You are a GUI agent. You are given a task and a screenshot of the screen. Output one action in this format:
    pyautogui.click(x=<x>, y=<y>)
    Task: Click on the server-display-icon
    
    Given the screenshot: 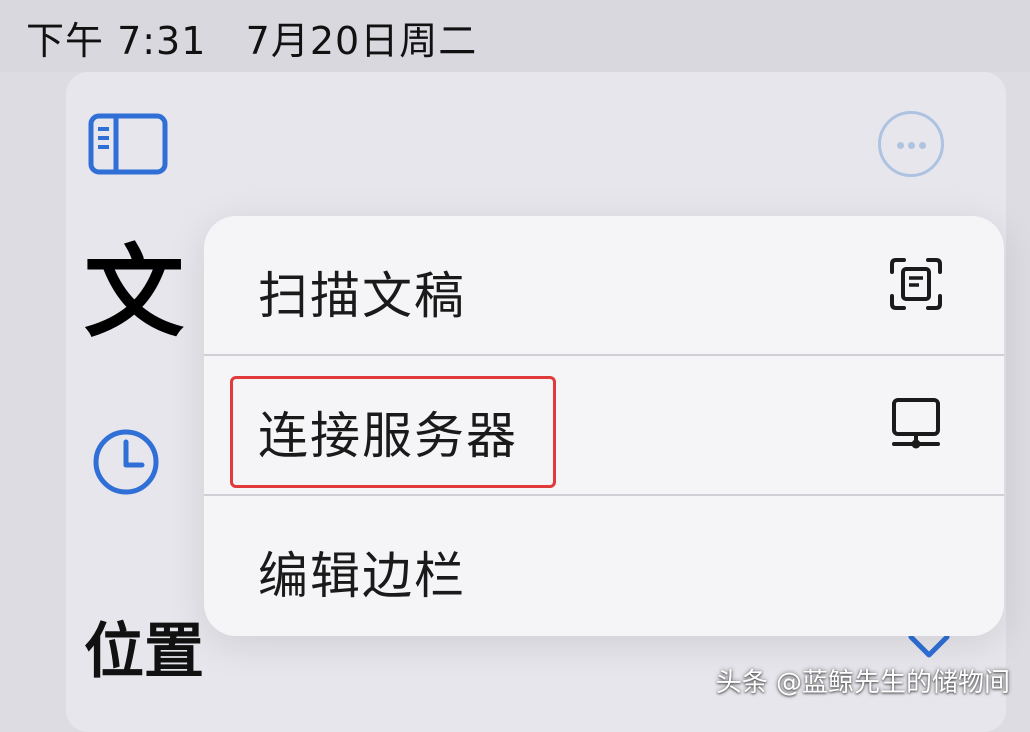 What is the action you would take?
    pyautogui.click(x=916, y=423)
    